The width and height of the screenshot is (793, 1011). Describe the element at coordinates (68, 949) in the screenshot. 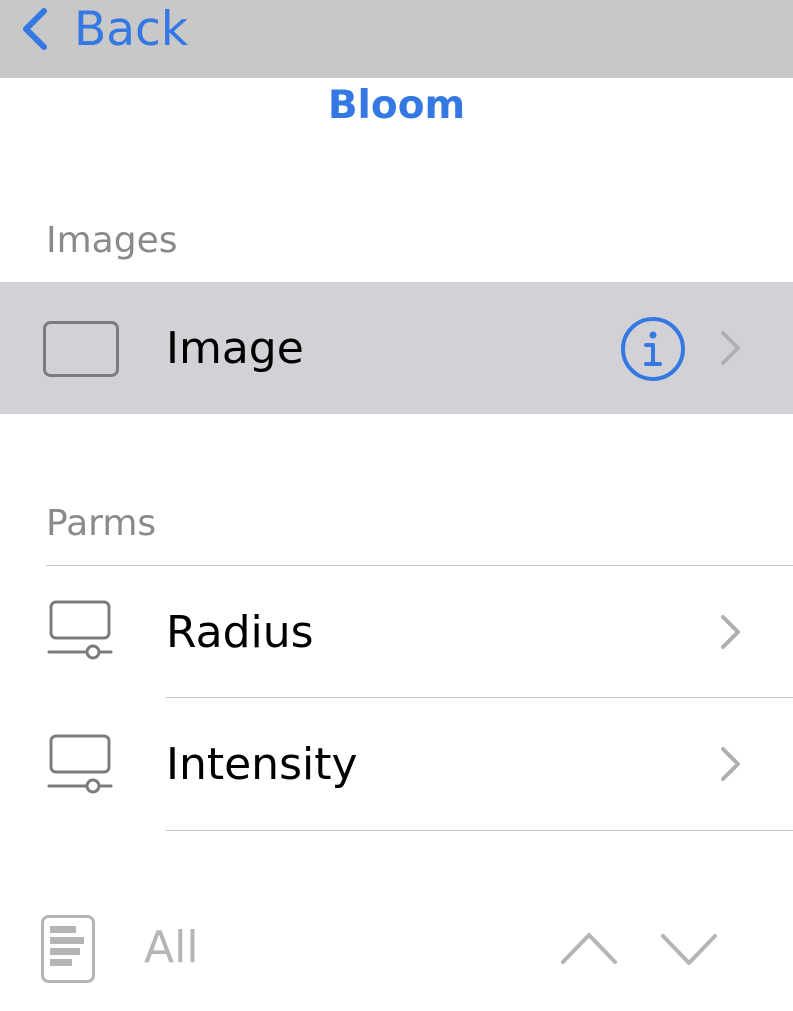

I see `document-list-icon` at that location.